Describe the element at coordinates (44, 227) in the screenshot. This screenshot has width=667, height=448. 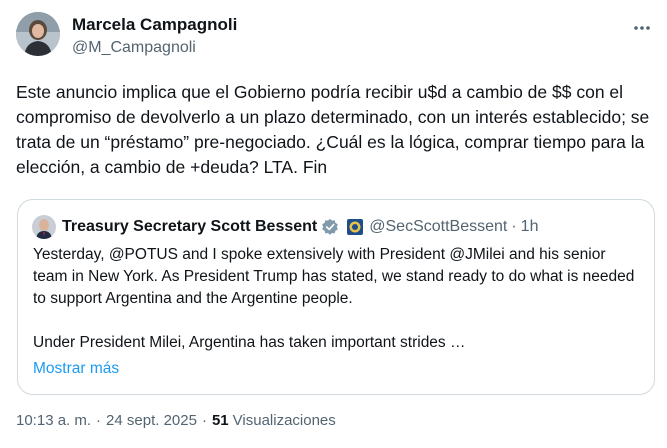
I see `quoted-author-avatar` at that location.